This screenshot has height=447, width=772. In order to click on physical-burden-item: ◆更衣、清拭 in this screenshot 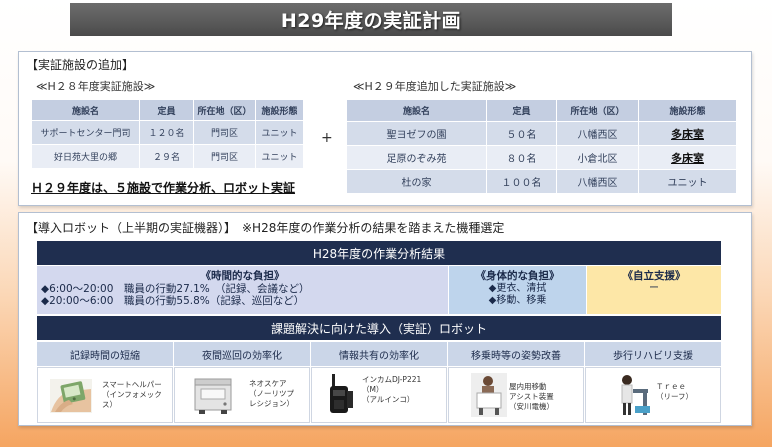, I will do `click(517, 288)`.